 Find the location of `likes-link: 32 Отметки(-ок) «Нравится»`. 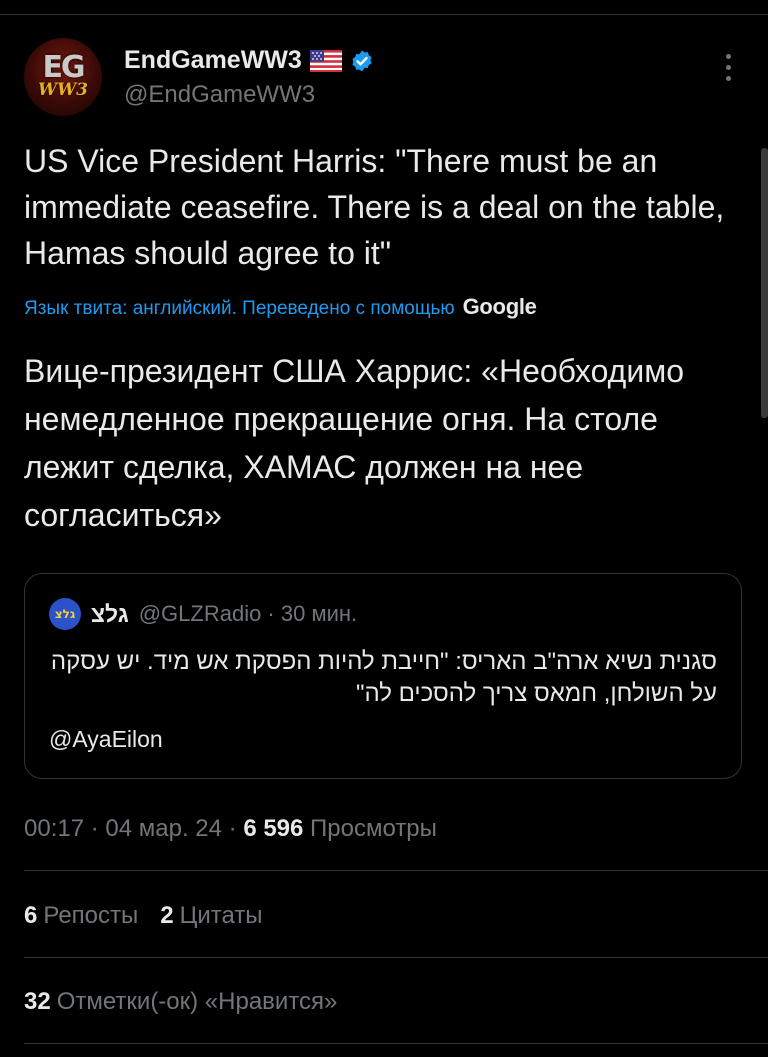

likes-link: 32 Отметки(-ок) «Нравится» is located at coordinates (180, 1001).